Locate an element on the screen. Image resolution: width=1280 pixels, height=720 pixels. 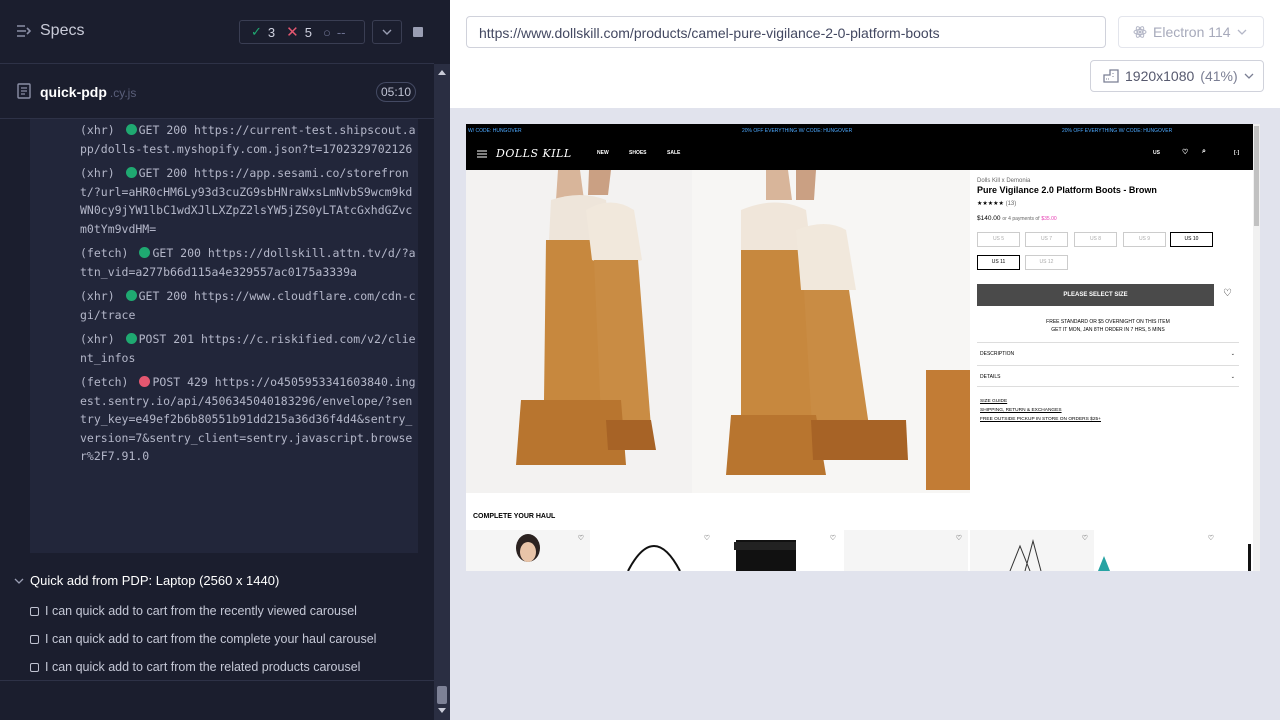
reporter-footer is located at coordinates (217, 700).